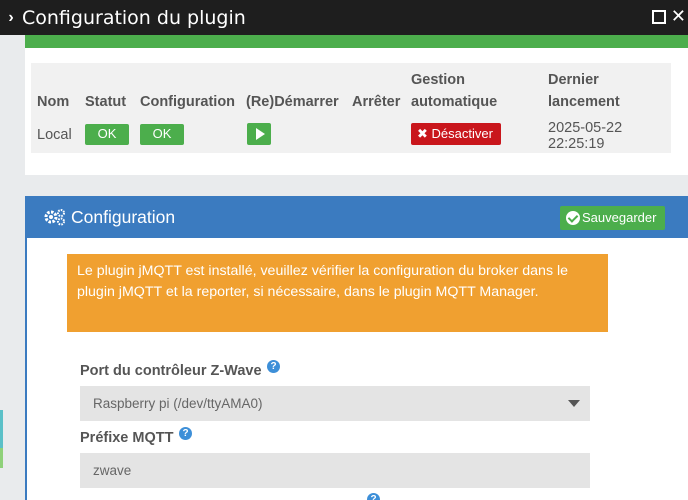  I want to click on port-select: Raspberry pi (/dev/ttyAMA0), so click(335, 403).